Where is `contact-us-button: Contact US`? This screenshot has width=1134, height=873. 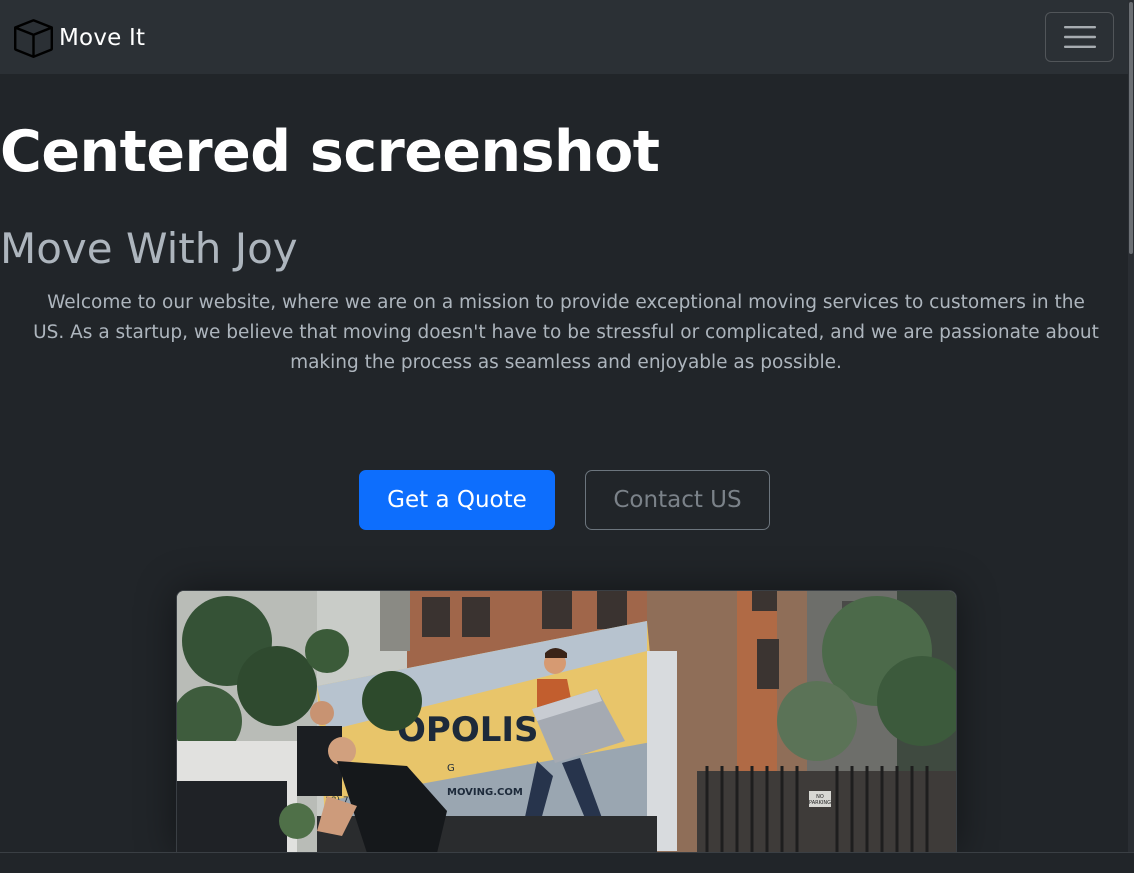 contact-us-button: Contact US is located at coordinates (677, 500).